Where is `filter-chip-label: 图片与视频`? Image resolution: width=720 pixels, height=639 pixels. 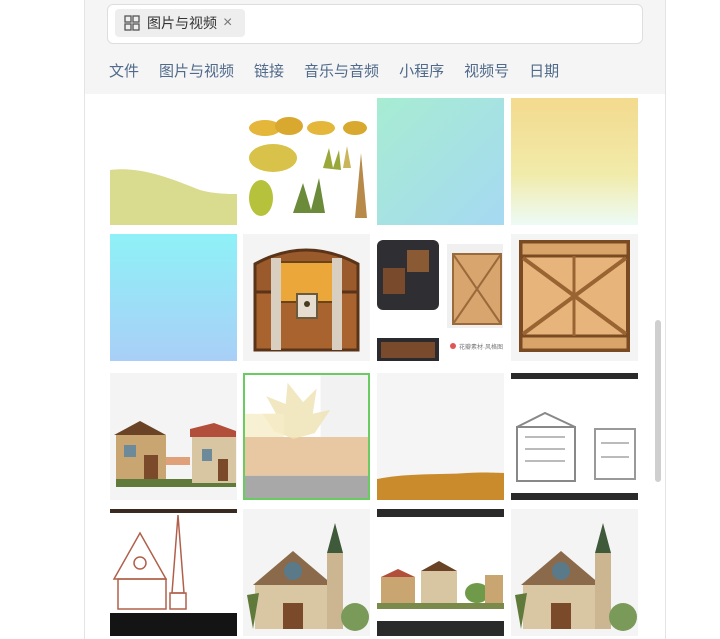
filter-chip-label: 图片与视频 is located at coordinates (182, 23).